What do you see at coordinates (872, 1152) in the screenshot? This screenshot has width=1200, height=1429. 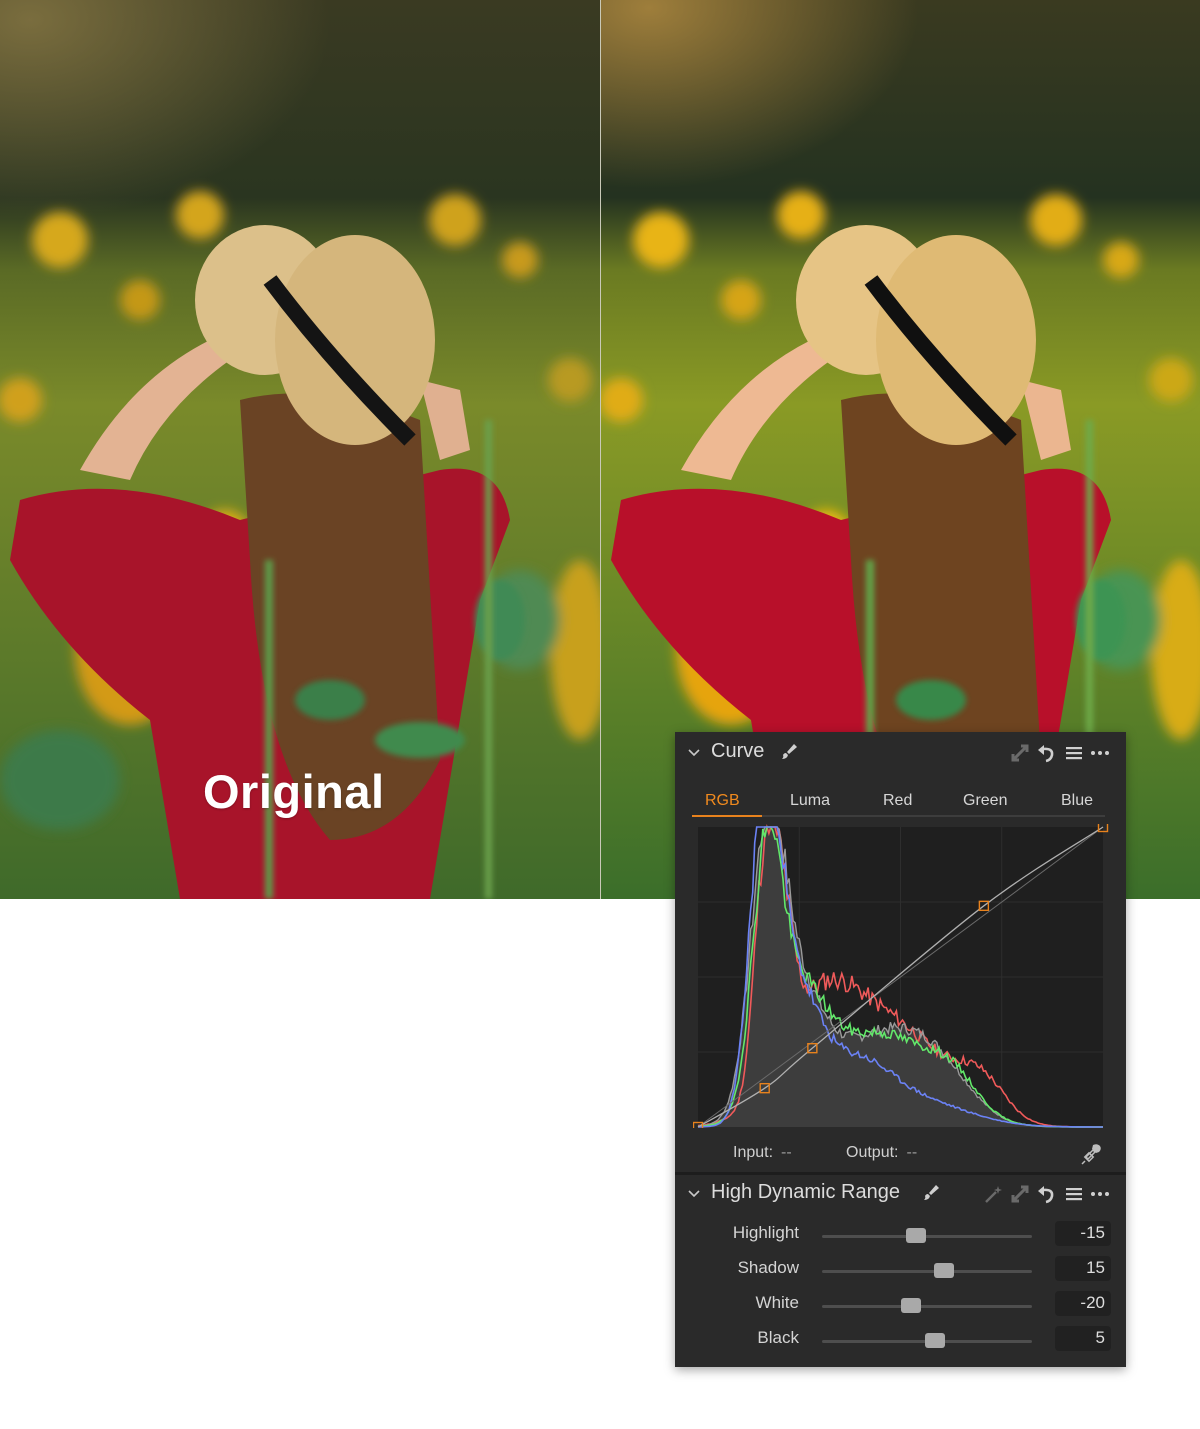 I see `output-label: Output:` at bounding box center [872, 1152].